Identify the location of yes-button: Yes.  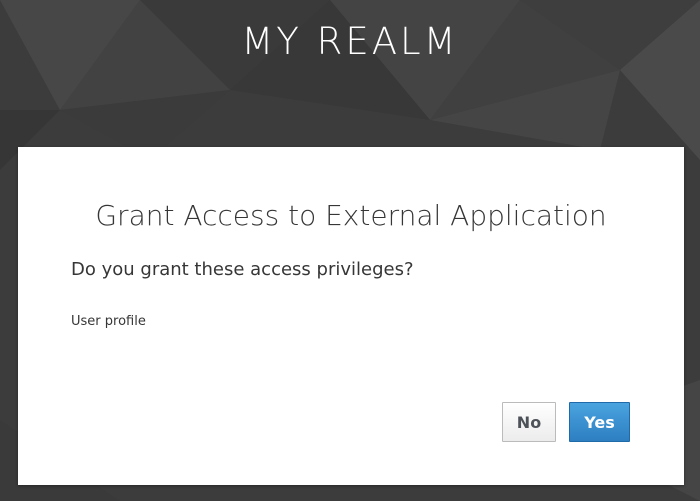
(599, 422).